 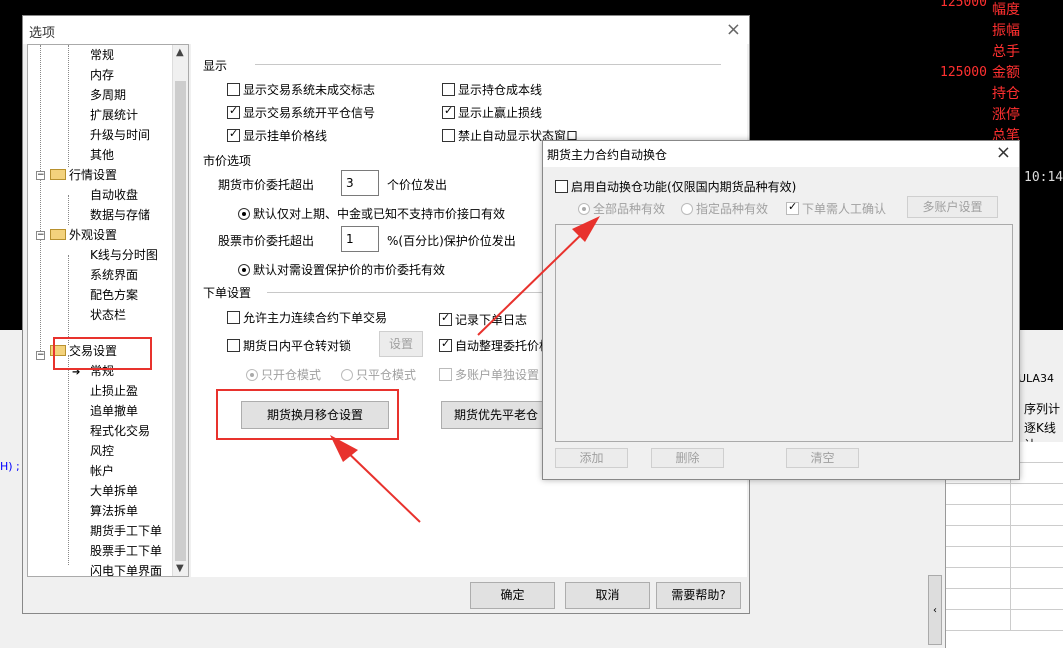 I want to click on collapse-icon: ‹, so click(x=935, y=610).